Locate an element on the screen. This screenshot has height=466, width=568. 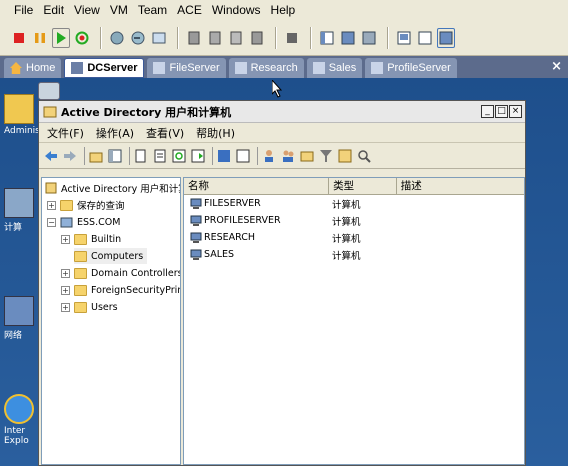
suspend-button is located at coordinates (40, 38).